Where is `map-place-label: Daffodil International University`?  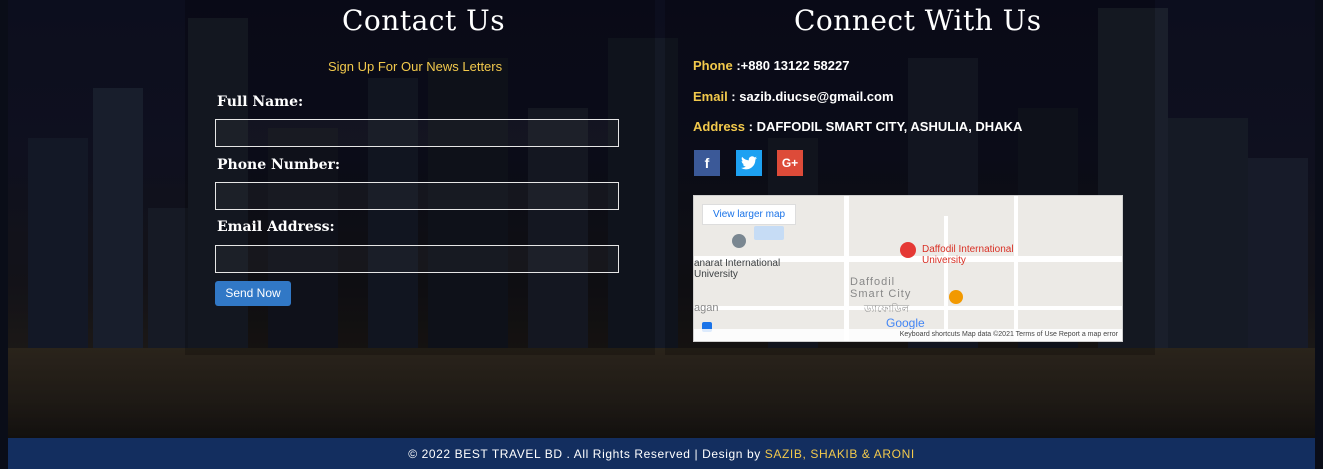
map-place-label: Daffodil International University is located at coordinates (968, 255).